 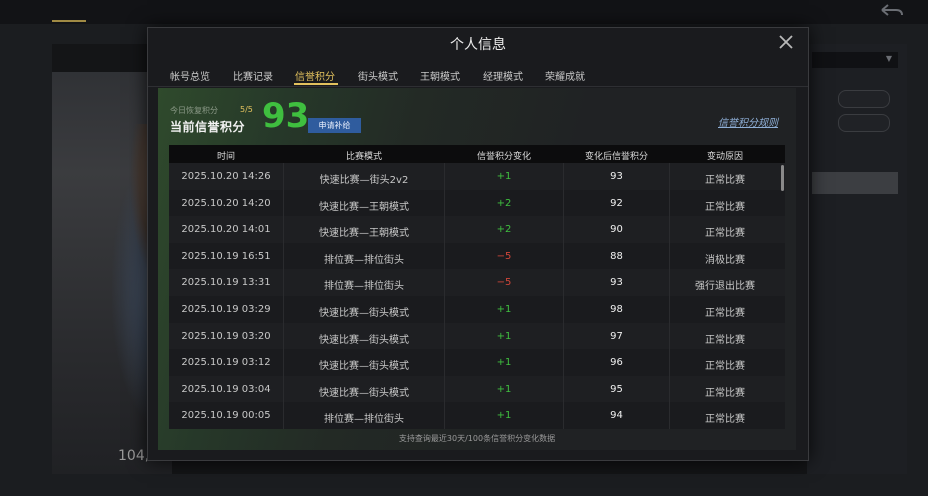 I want to click on table-header: 时间 比赛模式 信誉积分变化 变化后信誉积分 变动原因, so click(x=477, y=154).